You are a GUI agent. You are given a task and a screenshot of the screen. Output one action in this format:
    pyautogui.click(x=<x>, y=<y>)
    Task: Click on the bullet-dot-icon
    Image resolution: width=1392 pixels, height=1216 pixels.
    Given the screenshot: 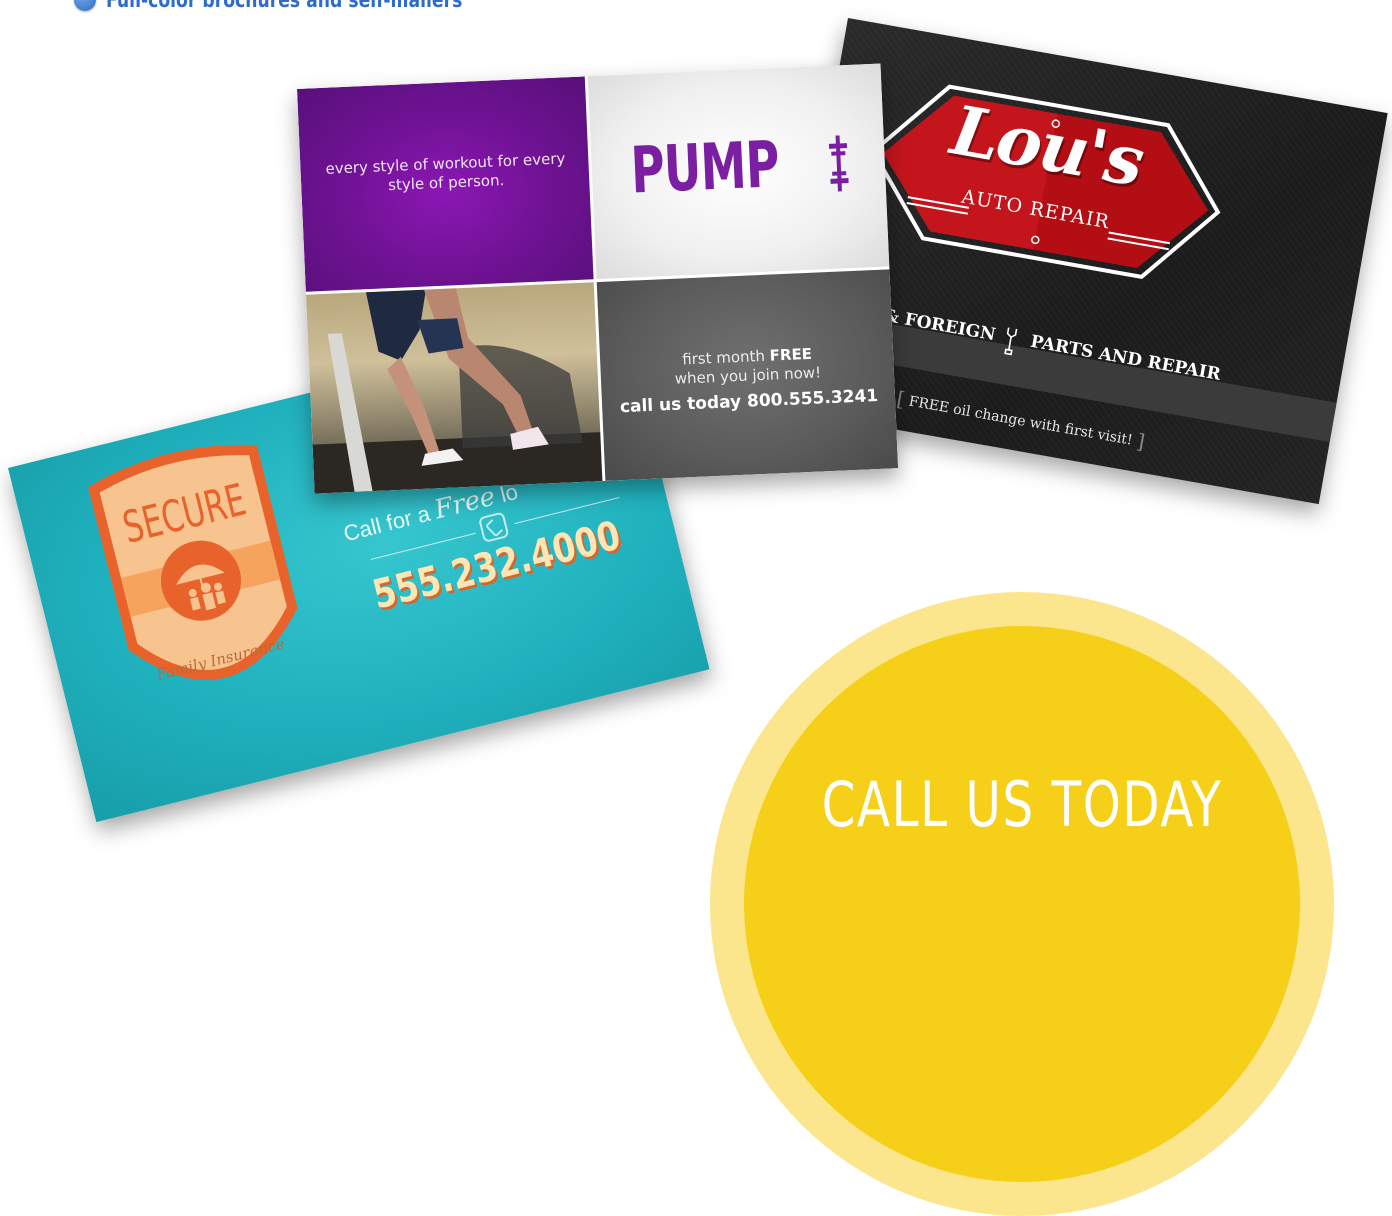 What is the action you would take?
    pyautogui.click(x=85, y=5)
    